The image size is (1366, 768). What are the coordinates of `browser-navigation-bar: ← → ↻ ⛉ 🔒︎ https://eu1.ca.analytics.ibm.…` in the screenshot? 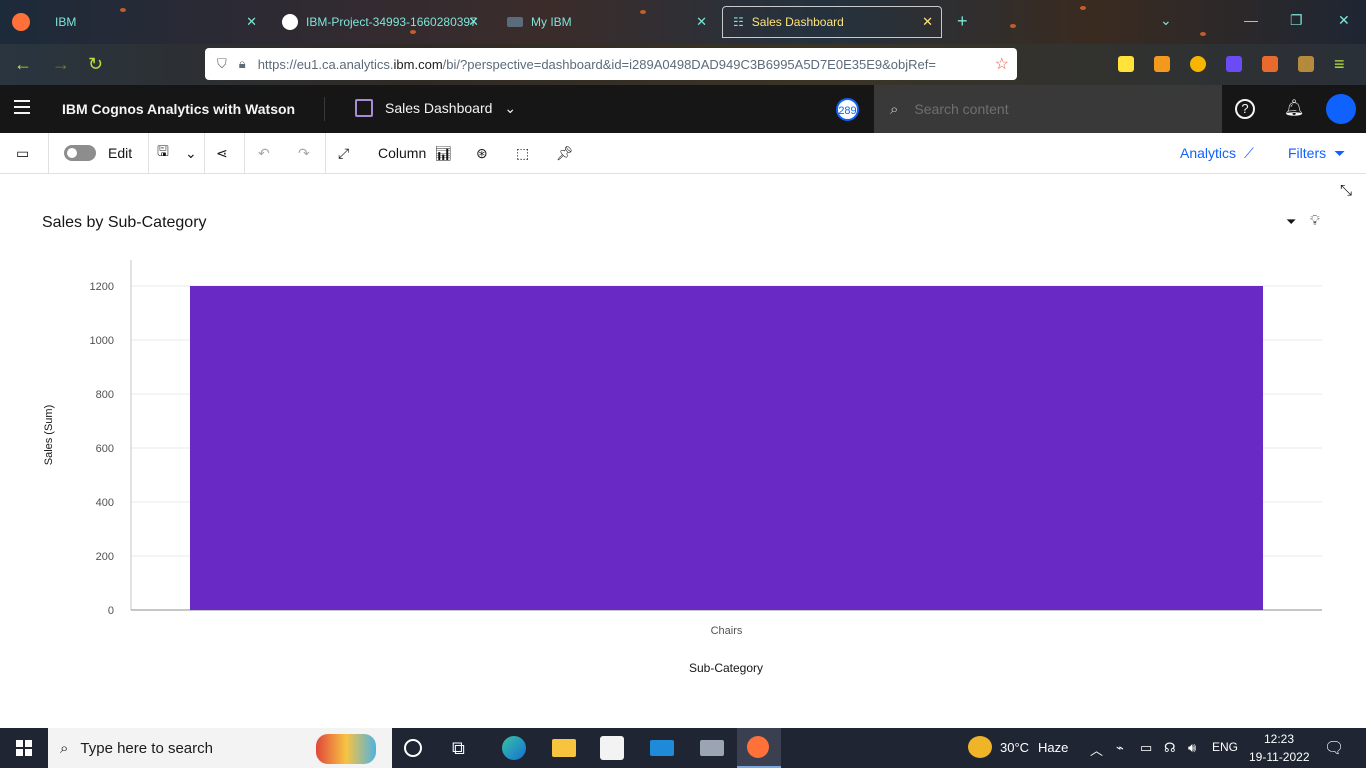 It's located at (683, 64).